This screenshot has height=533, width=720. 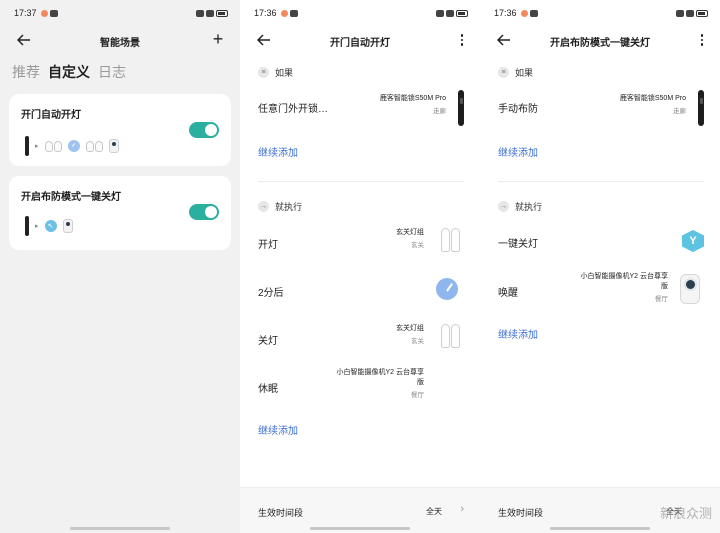 What do you see at coordinates (218, 39) in the screenshot?
I see `add-scene-button: +` at bounding box center [218, 39].